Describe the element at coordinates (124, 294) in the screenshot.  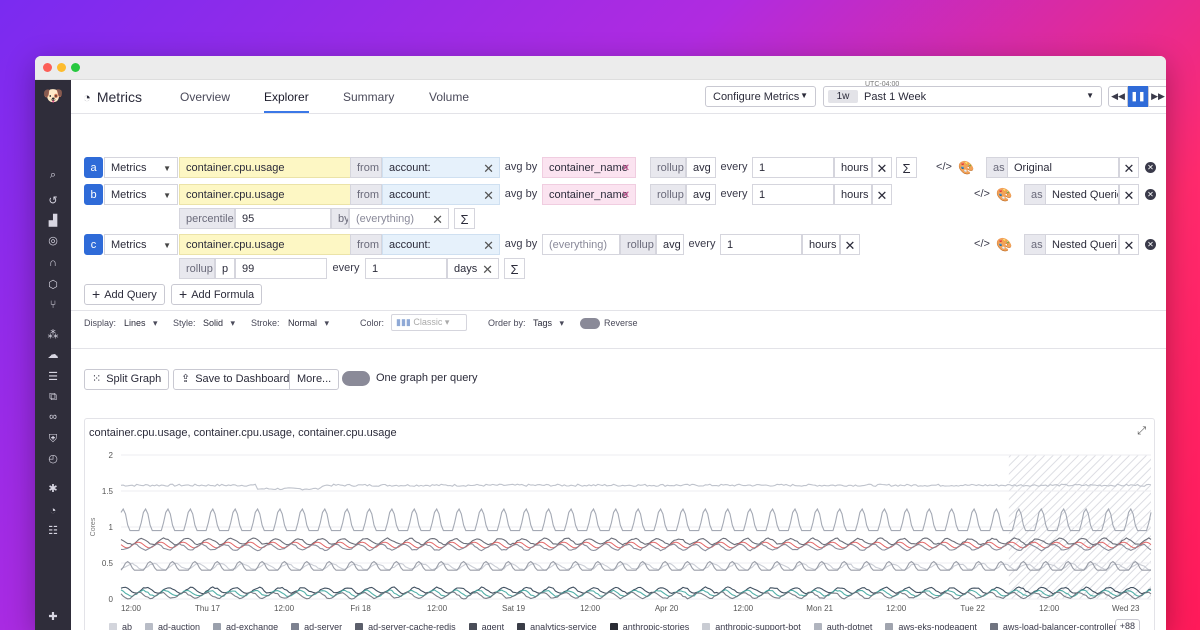
I see `add-query-button: + Add Query` at that location.